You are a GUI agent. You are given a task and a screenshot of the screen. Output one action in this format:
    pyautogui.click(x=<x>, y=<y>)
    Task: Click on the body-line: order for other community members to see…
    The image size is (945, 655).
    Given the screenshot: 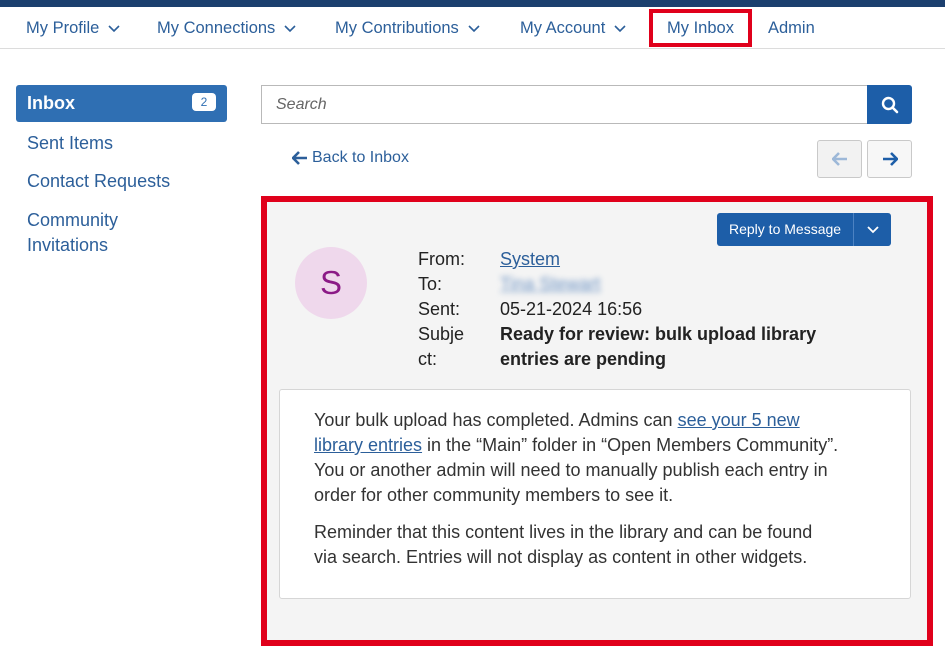 What is the action you would take?
    pyautogui.click(x=494, y=495)
    